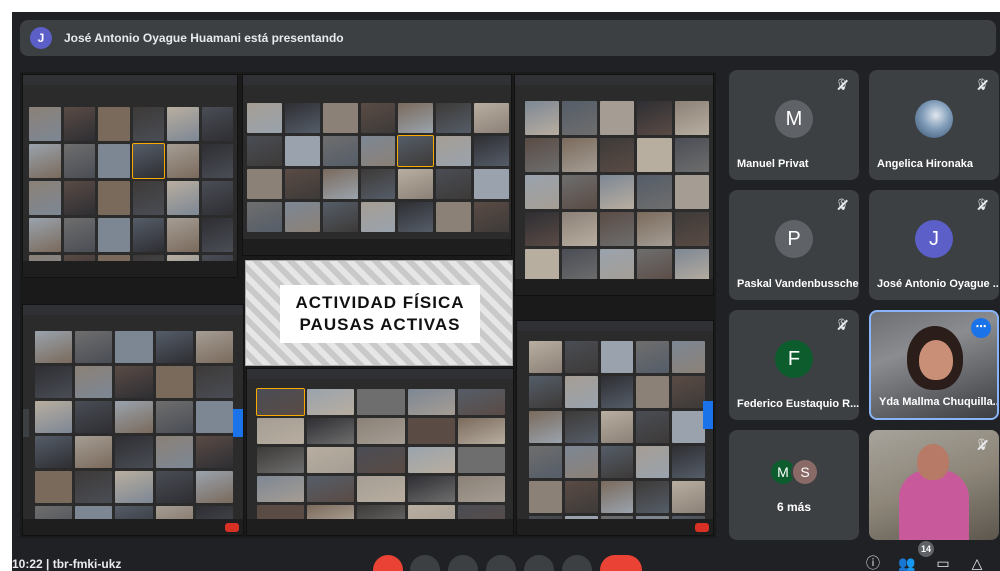 The width and height of the screenshot is (1000, 571). I want to click on mic-button, so click(388, 563).